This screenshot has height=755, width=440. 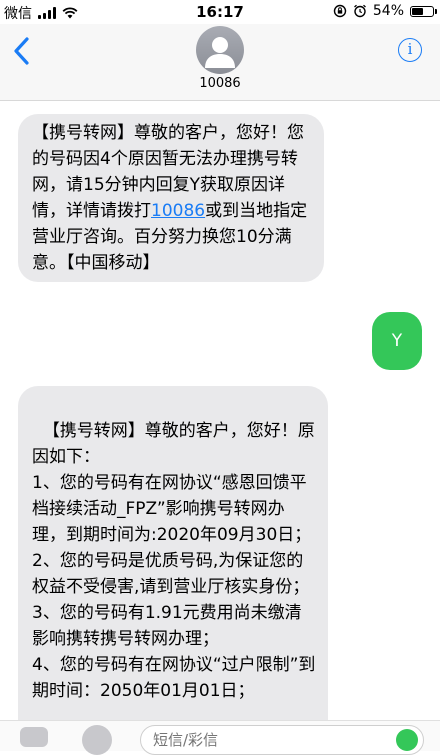 I want to click on contact-name: 10086, so click(x=220, y=83).